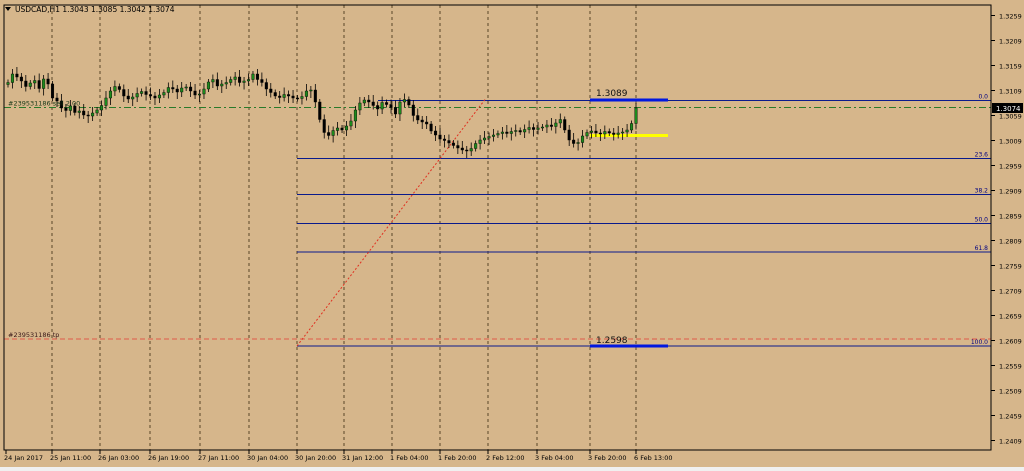 The image size is (1024, 471). What do you see at coordinates (1010, 417) in the screenshot?
I see `price-tick-label: 1.2459` at bounding box center [1010, 417].